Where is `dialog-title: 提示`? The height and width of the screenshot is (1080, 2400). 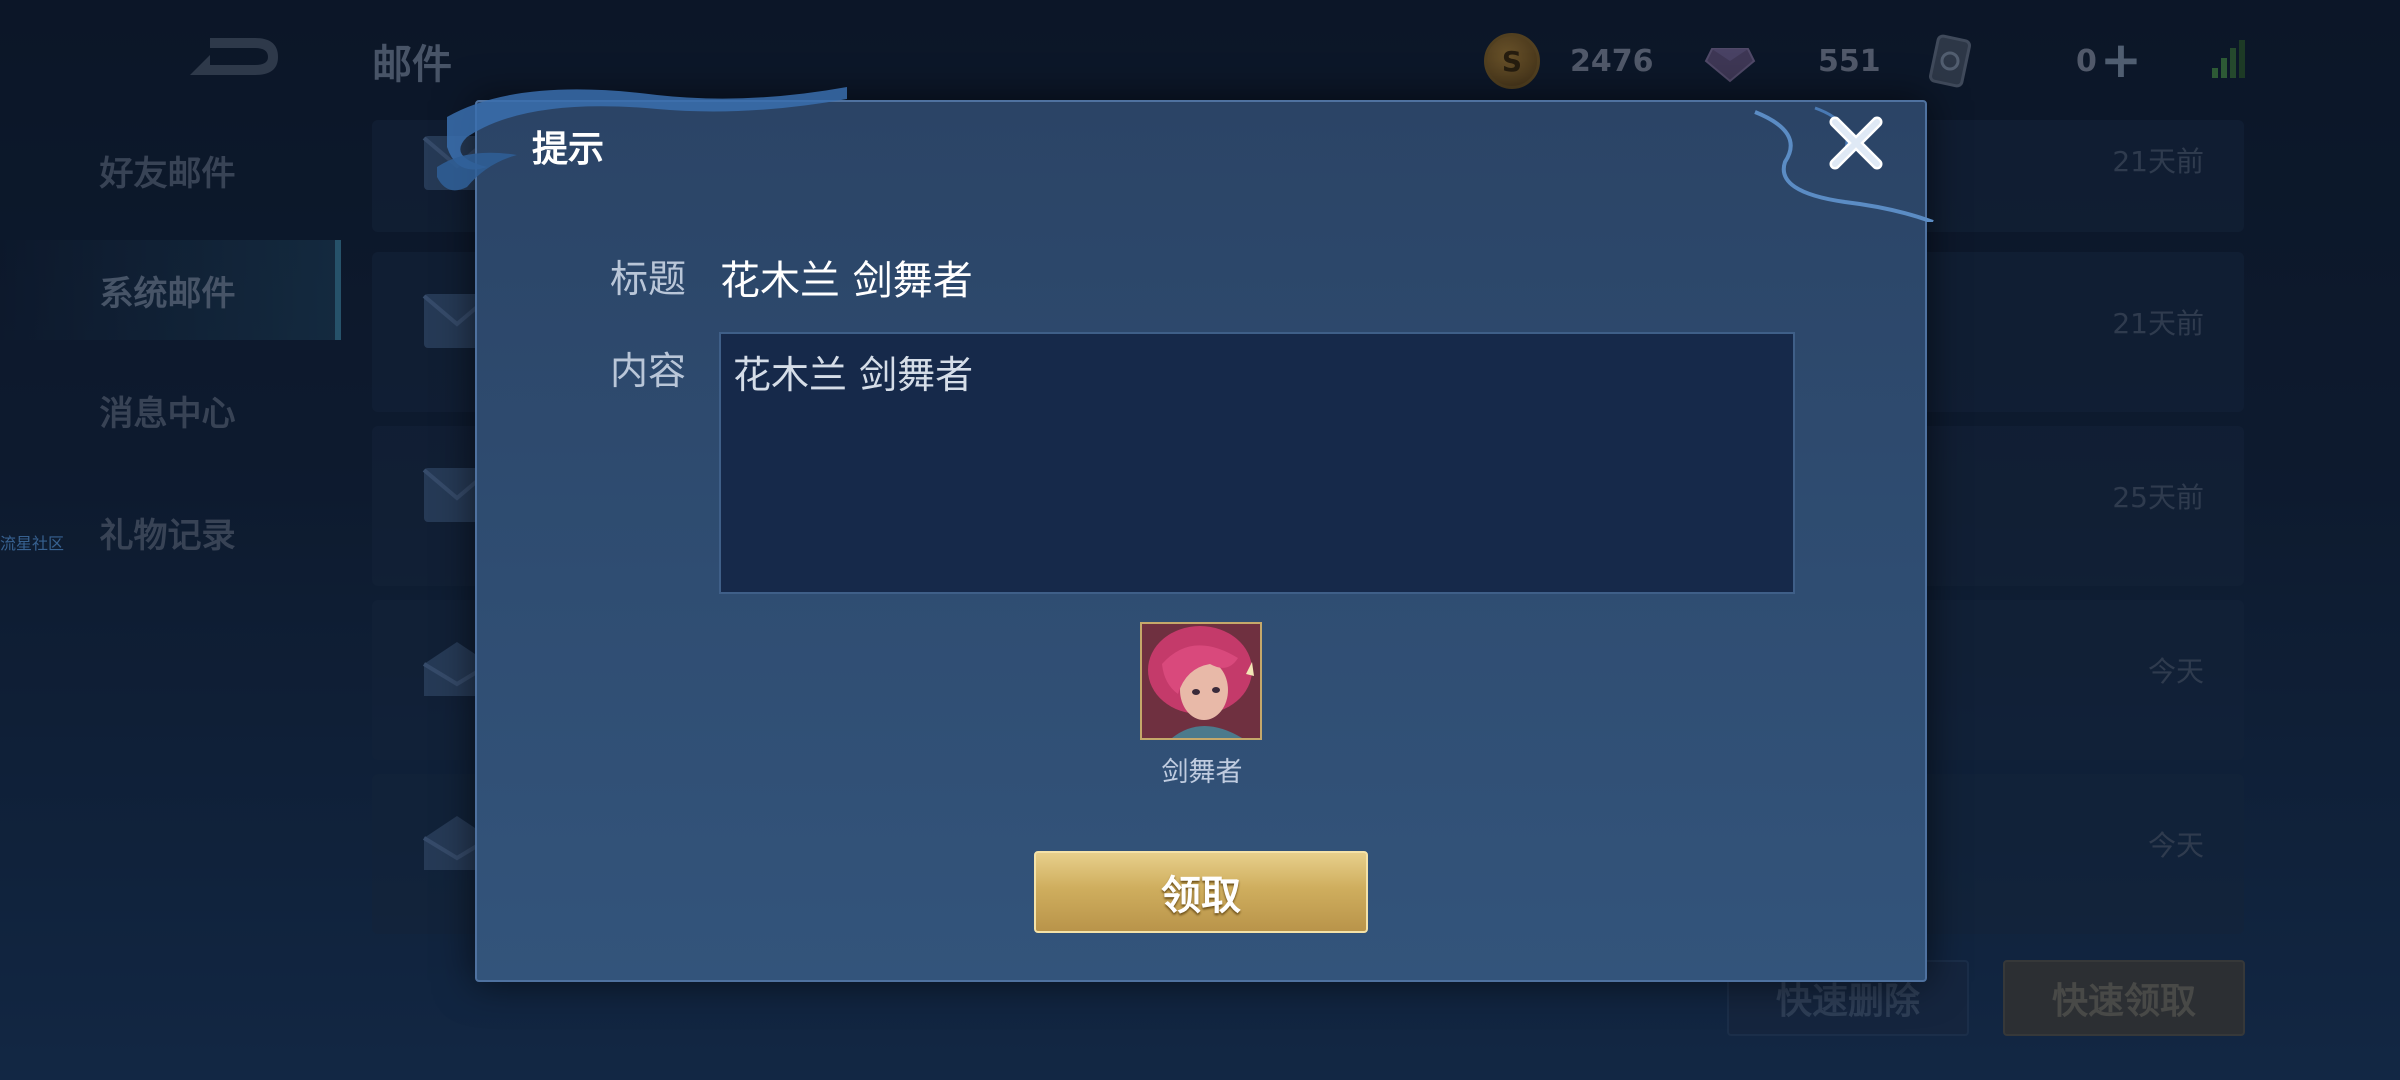 dialog-title: 提示 is located at coordinates (568, 149).